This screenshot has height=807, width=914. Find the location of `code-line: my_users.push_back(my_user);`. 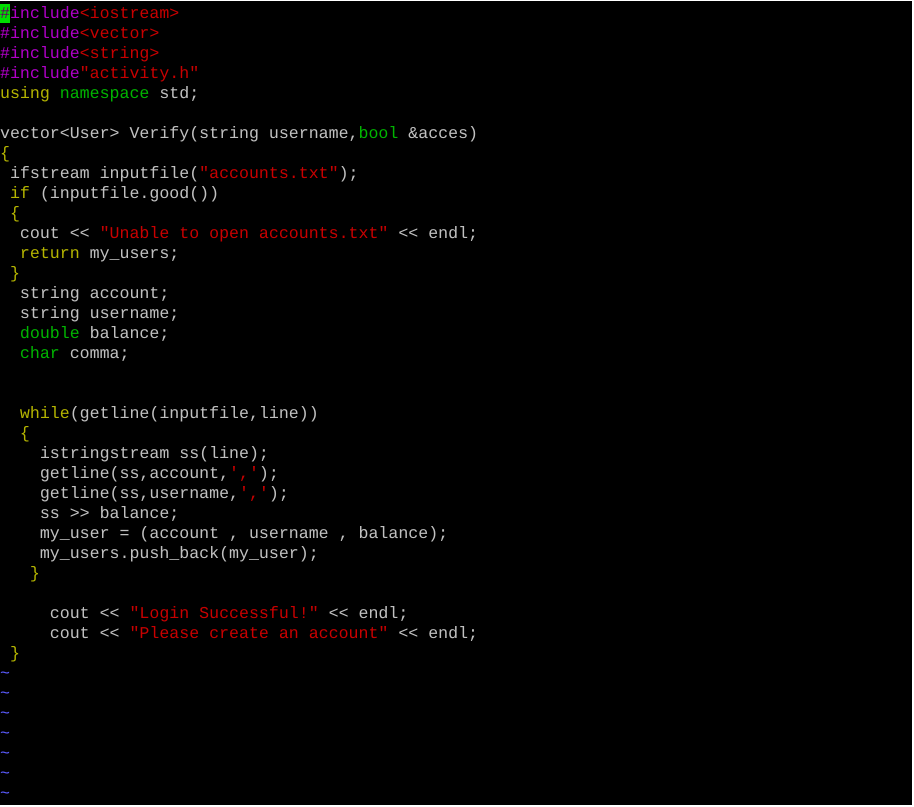

code-line: my_users.push_back(my_user); is located at coordinates (179, 554).